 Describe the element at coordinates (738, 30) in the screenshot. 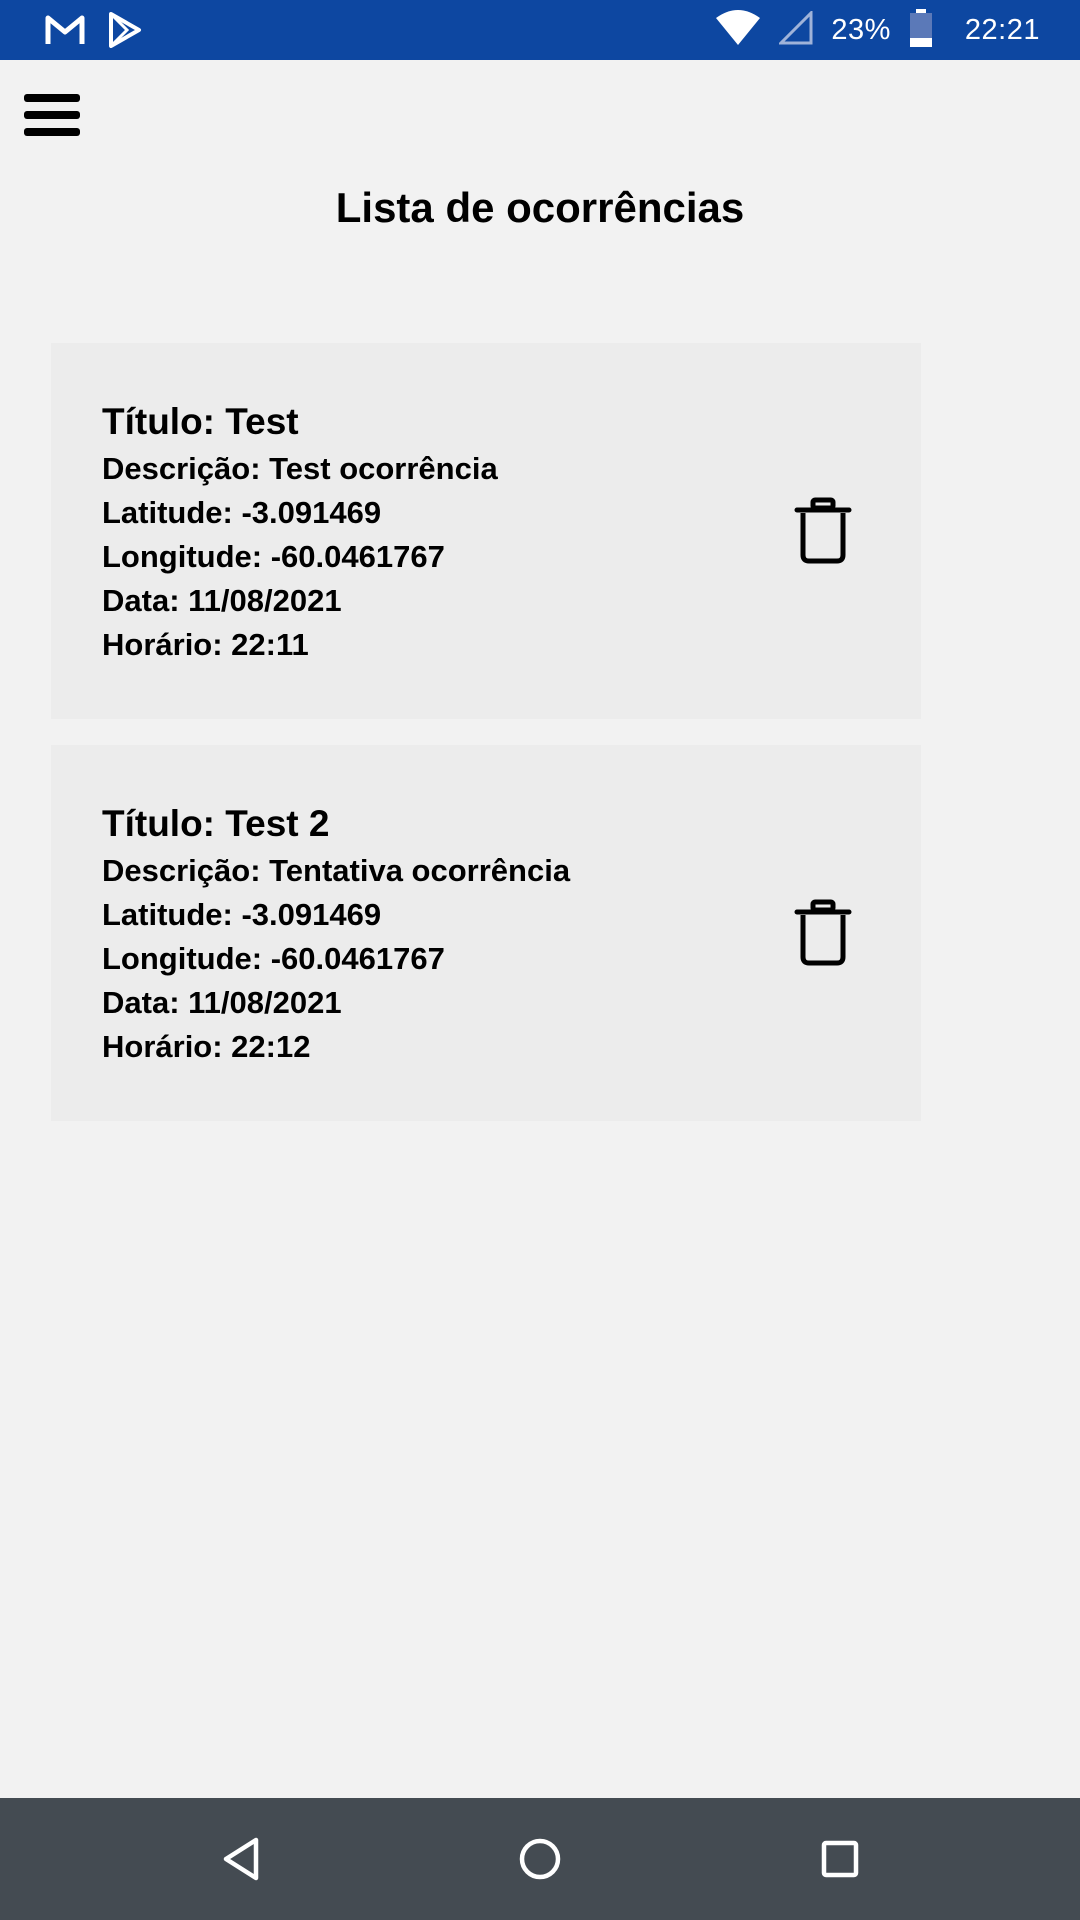

I see `wifi-icon` at that location.